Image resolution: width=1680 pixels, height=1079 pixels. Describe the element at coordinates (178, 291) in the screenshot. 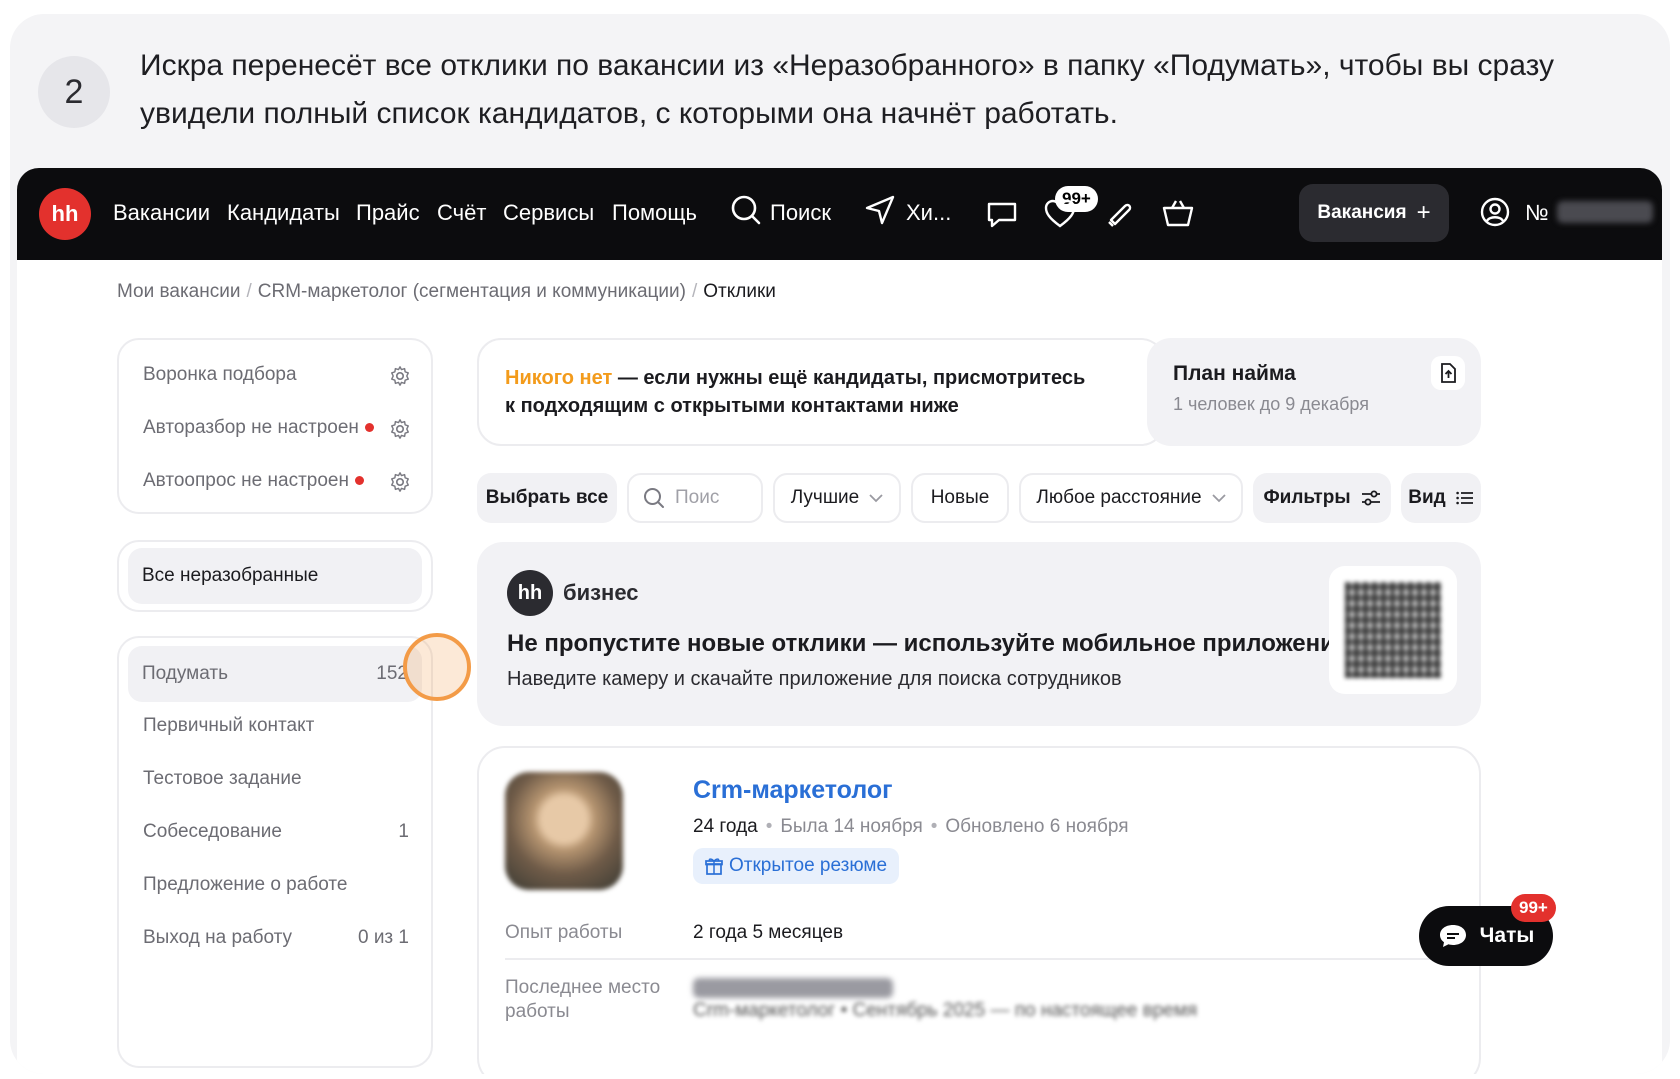

I see `breadcrumb-my-vacancies: Мои вакансии` at that location.